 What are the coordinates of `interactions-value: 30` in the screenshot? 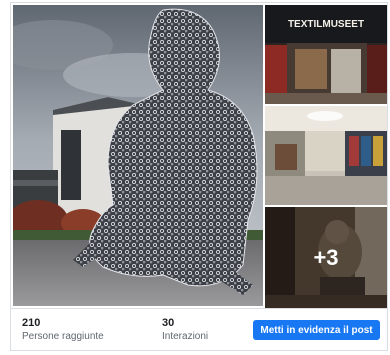 It's located at (168, 323).